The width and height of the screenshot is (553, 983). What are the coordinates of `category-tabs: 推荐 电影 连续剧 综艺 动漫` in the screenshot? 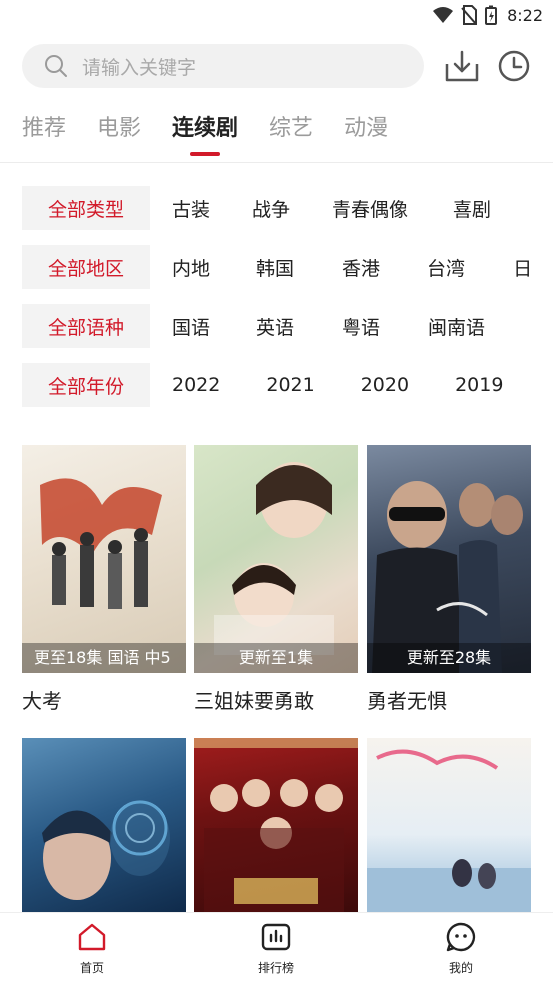 It's located at (220, 134).